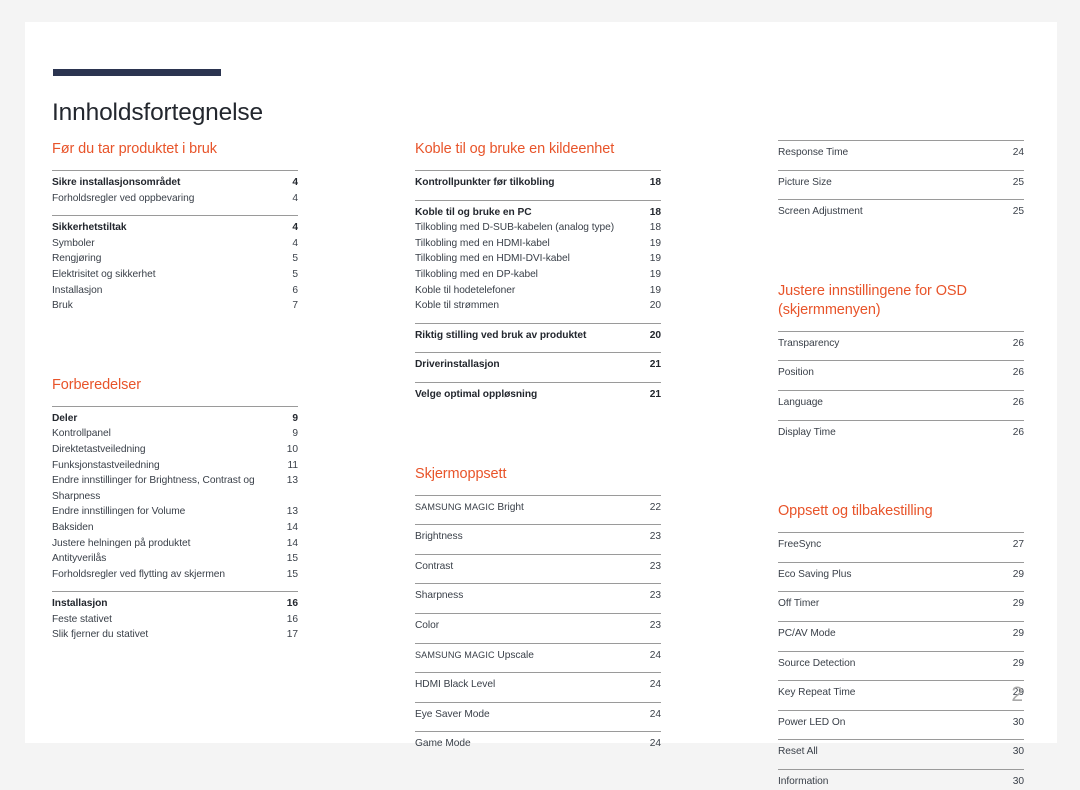 The width and height of the screenshot is (1080, 790). Describe the element at coordinates (1018, 432) in the screenshot. I see `toc-entry-page-number: 26` at that location.